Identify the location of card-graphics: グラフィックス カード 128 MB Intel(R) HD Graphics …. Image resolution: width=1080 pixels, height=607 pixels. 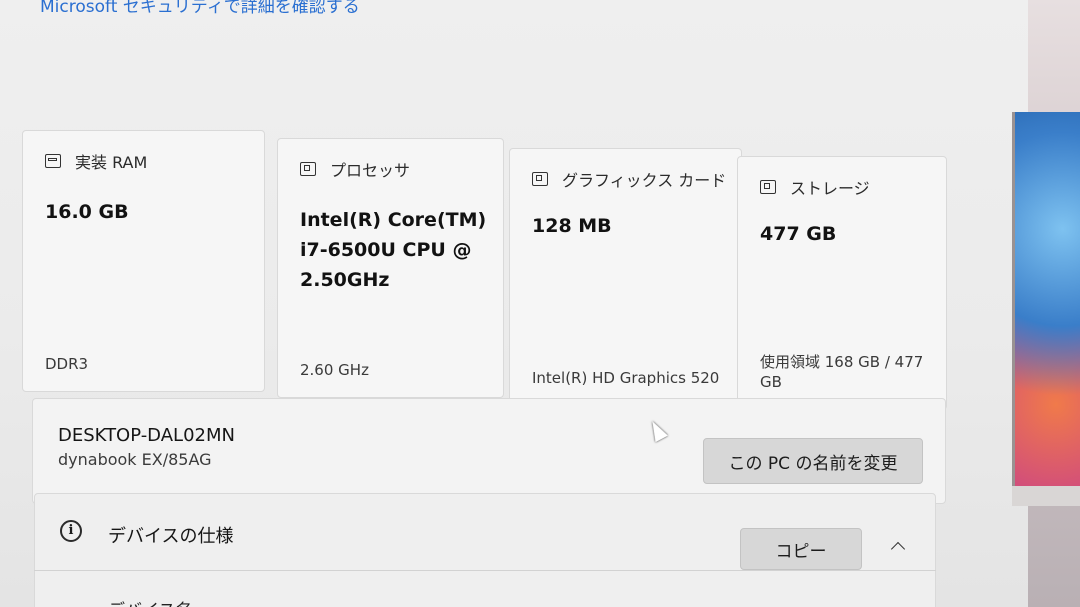
(625, 276).